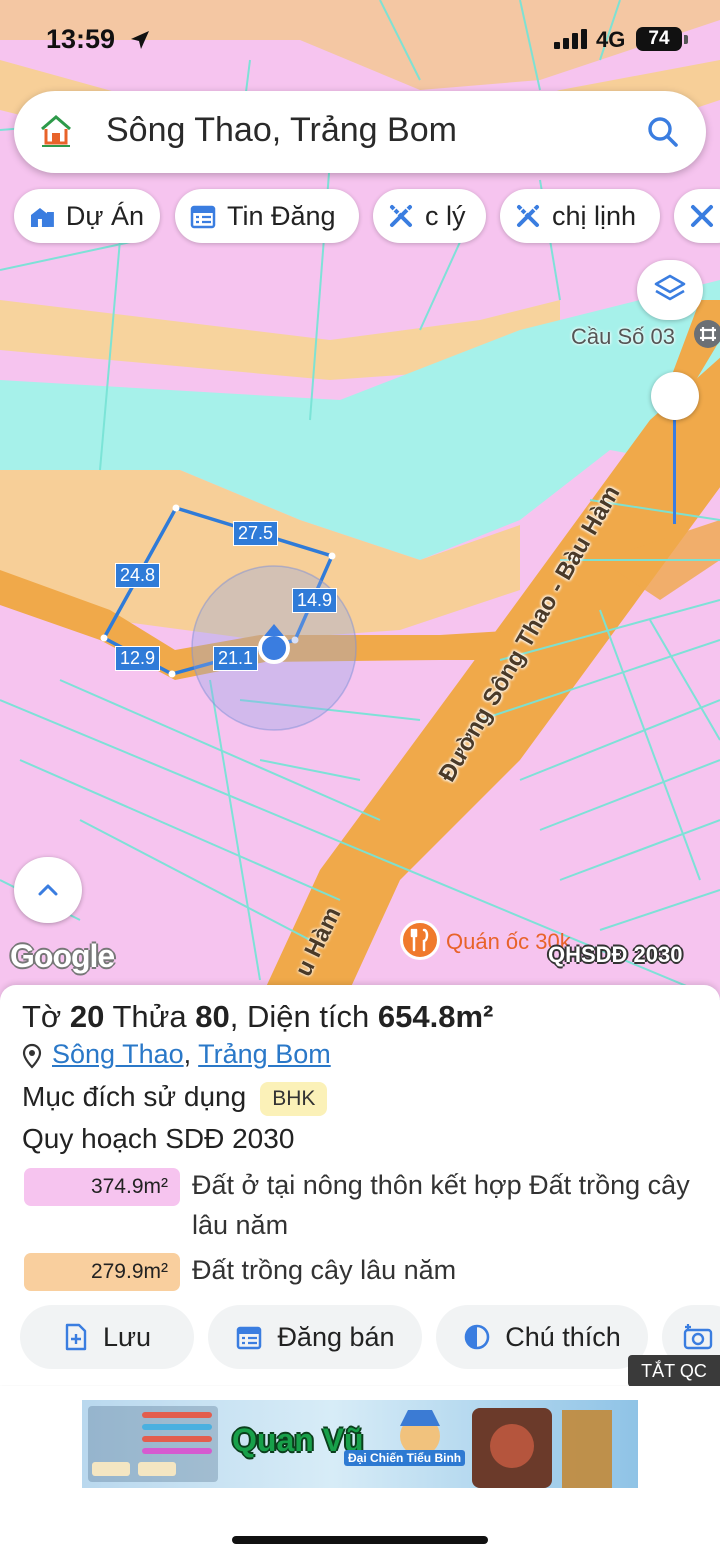 The image size is (720, 1559). I want to click on opacity-slider-knob, so click(675, 396).